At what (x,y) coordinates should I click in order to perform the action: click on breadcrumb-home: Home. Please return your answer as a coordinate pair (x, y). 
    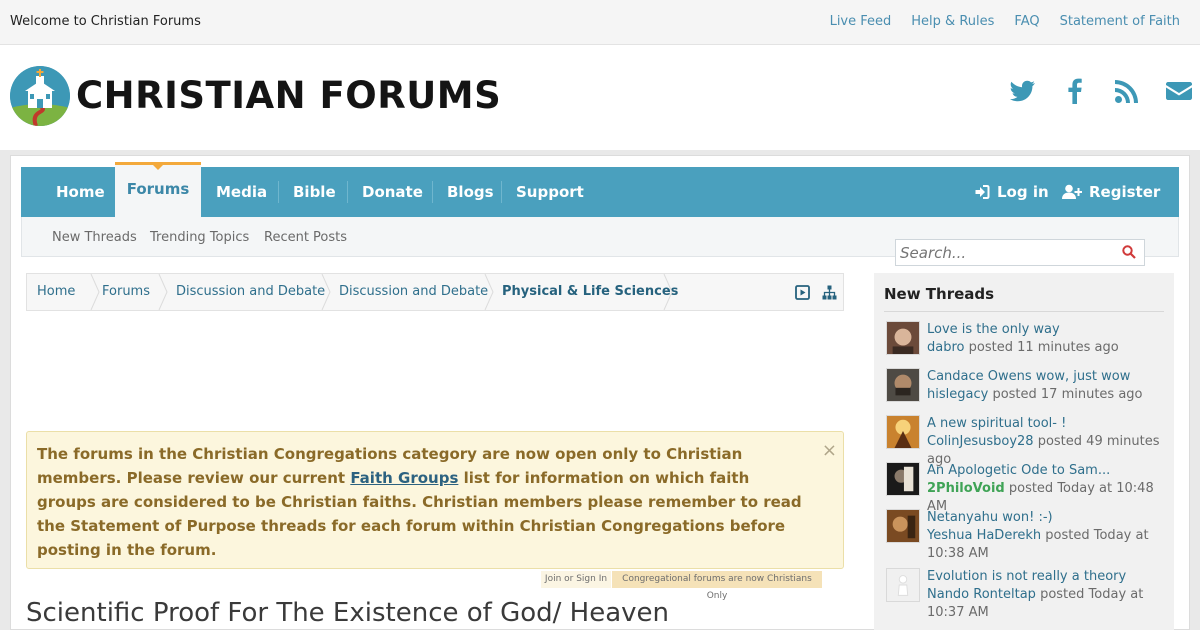
    Looking at the image, I should click on (56, 292).